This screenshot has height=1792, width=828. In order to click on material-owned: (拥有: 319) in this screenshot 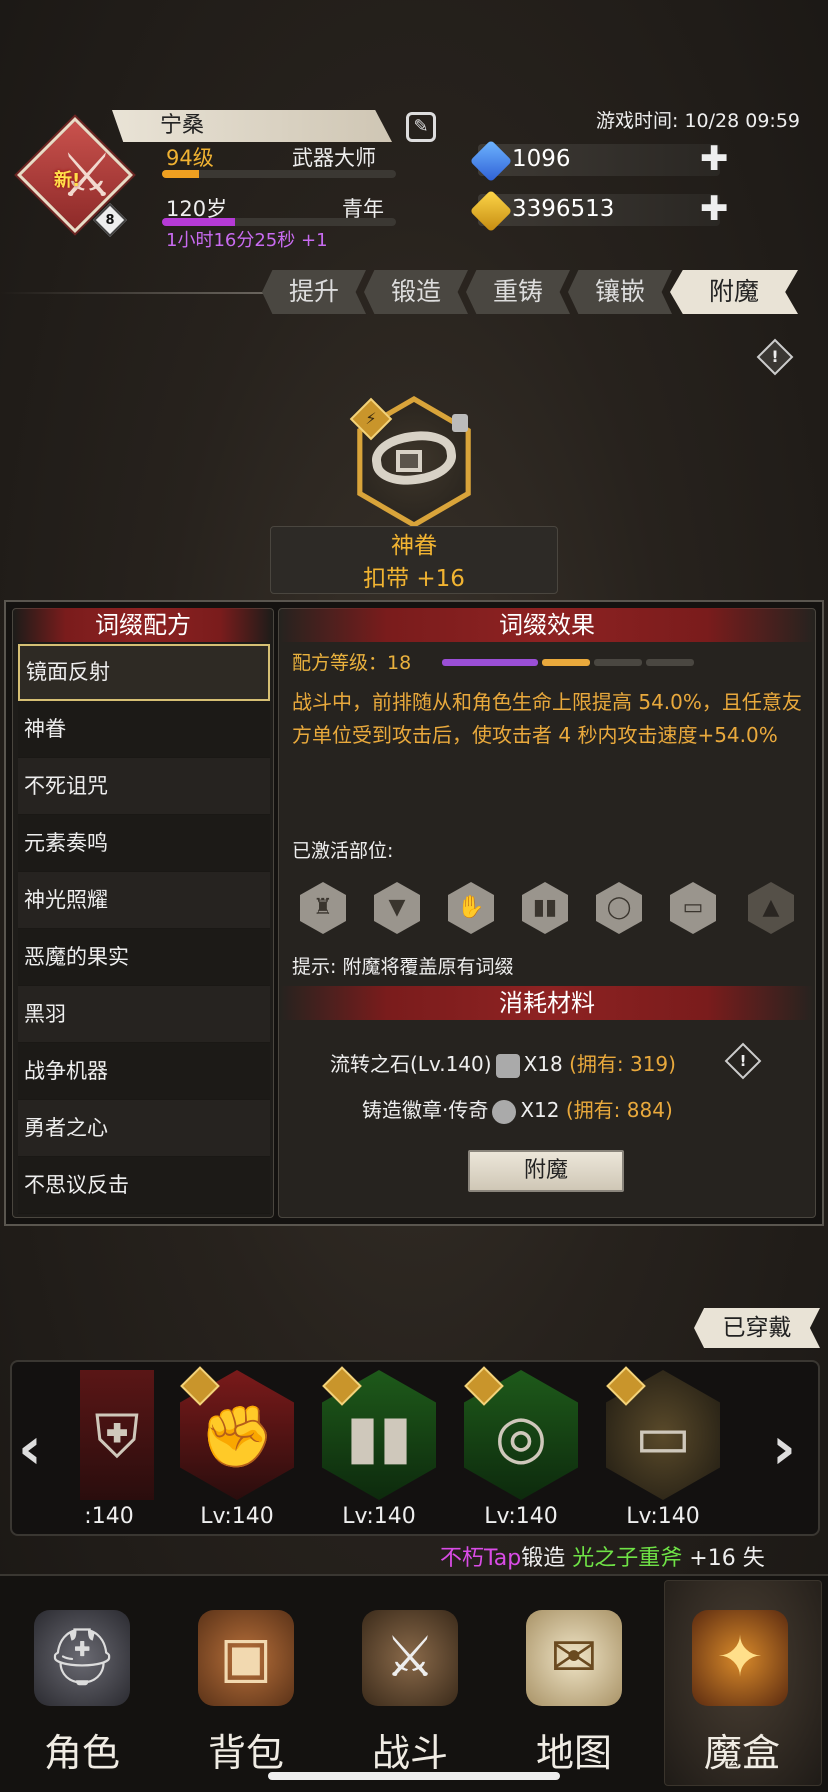, I will do `click(622, 1064)`.